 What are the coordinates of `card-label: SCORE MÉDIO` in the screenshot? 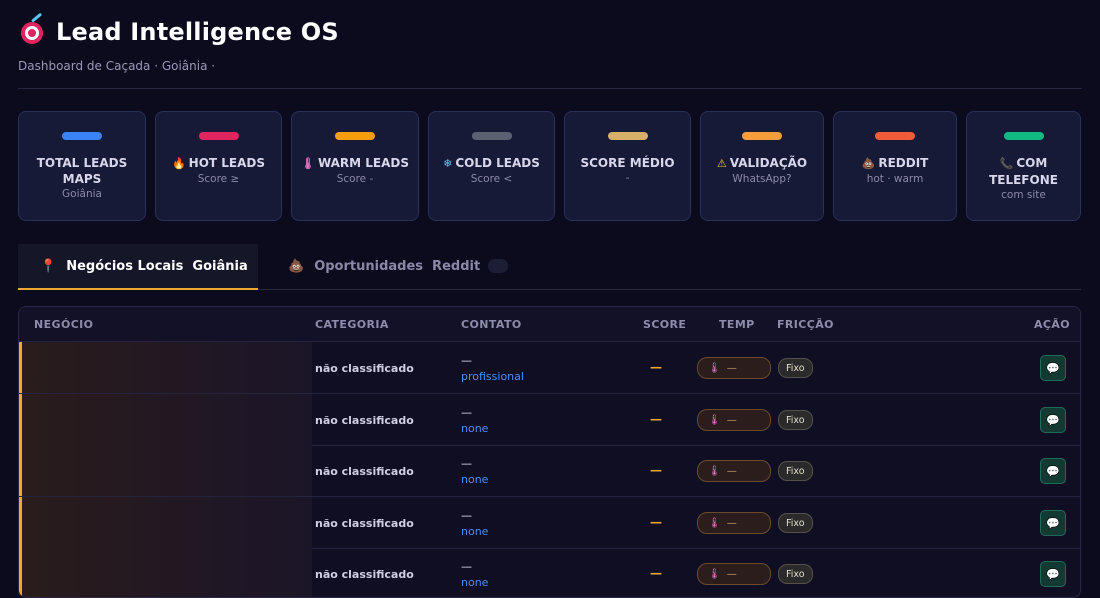 It's located at (627, 163).